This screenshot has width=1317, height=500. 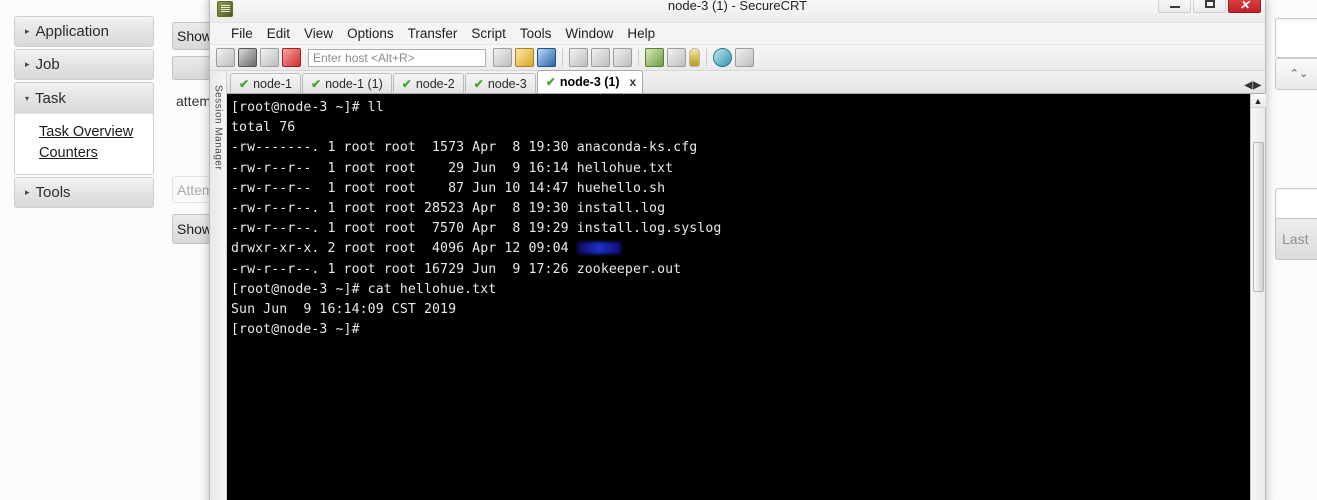 I want to click on close-tab-icon: x, so click(x=633, y=82).